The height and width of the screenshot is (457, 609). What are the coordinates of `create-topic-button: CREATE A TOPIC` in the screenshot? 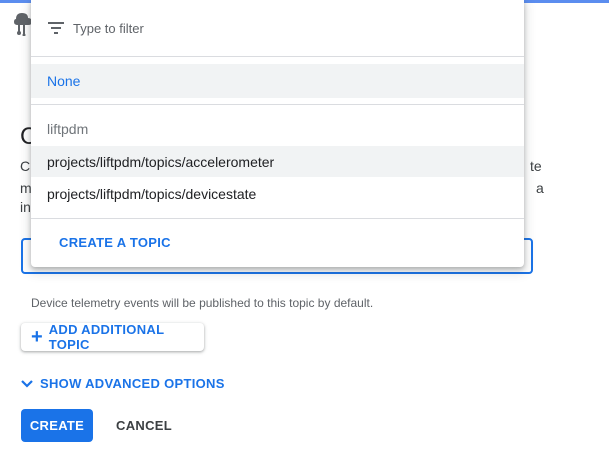 It's located at (115, 242).